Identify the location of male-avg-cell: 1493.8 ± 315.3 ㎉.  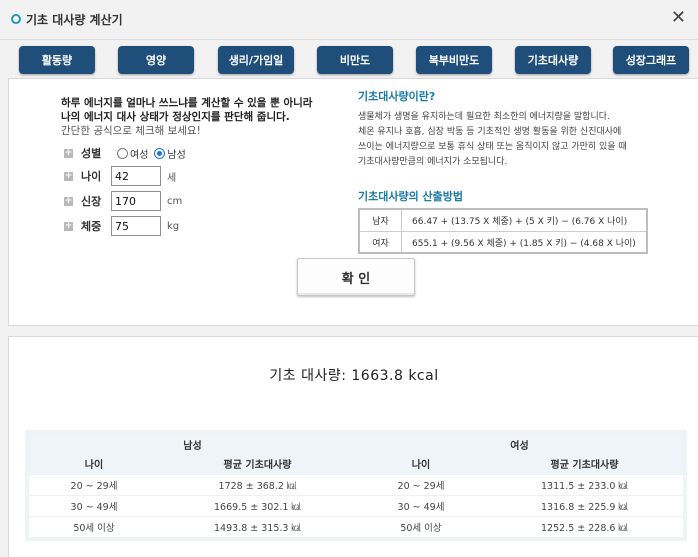
(257, 528).